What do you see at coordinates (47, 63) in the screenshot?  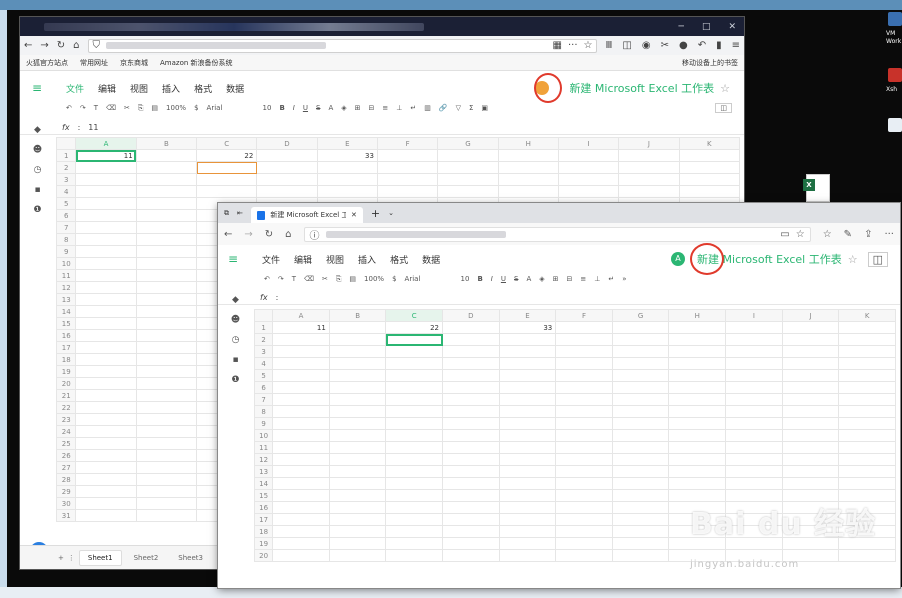 I see `bookmark-item: 火狐官方站点` at bounding box center [47, 63].